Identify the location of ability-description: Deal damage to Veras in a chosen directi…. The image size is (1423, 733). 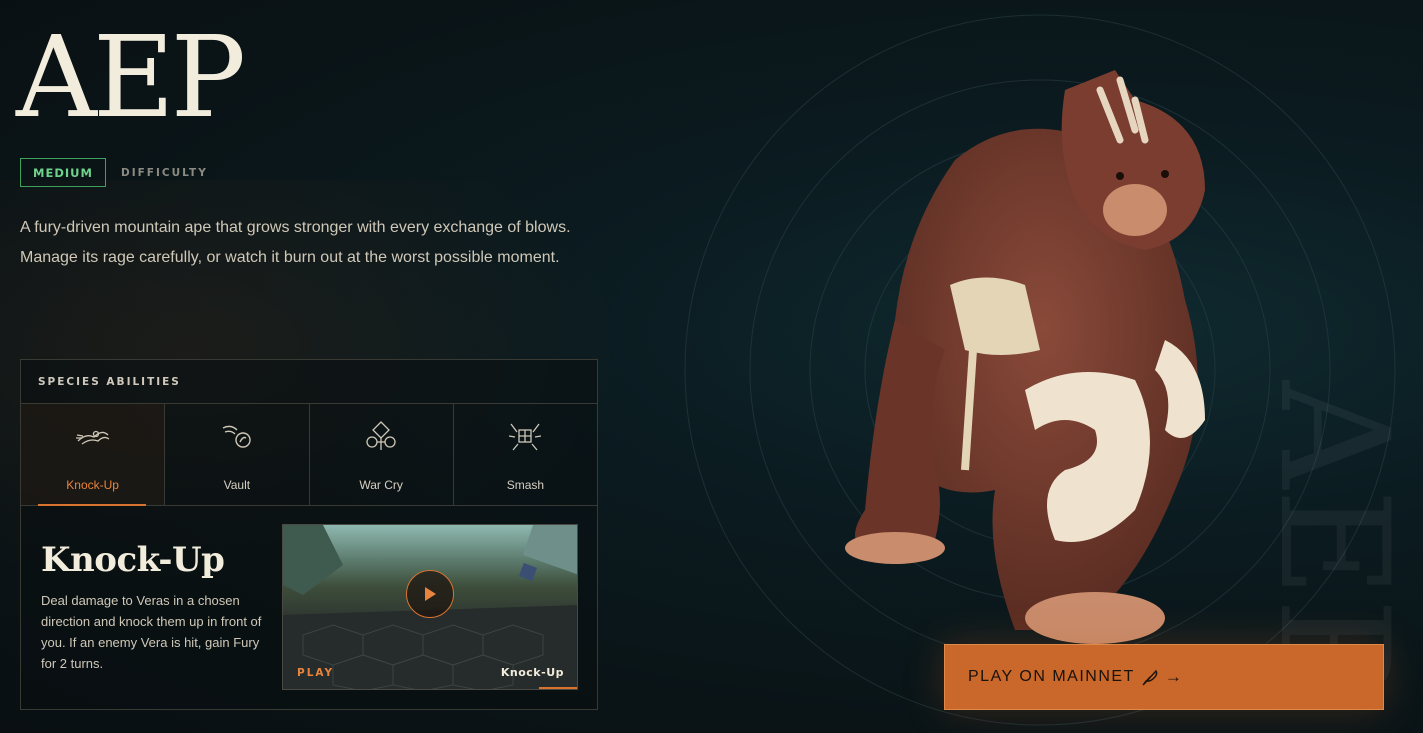
(151, 632).